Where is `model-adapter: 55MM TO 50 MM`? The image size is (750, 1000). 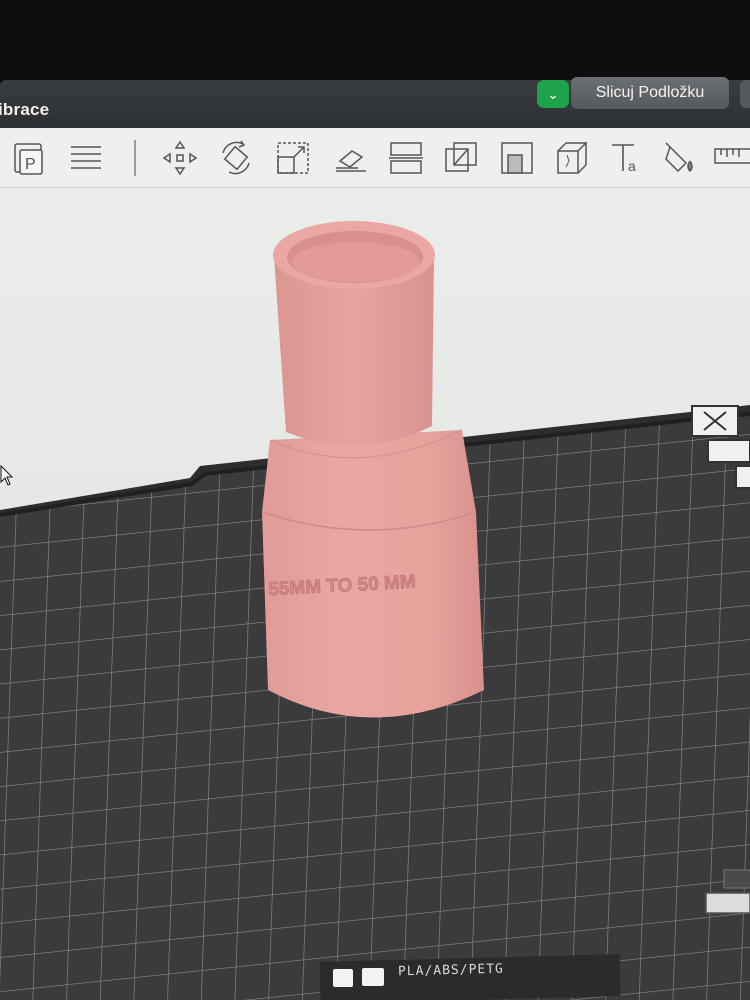
model-adapter: 55MM TO 50 MM is located at coordinates (372, 469).